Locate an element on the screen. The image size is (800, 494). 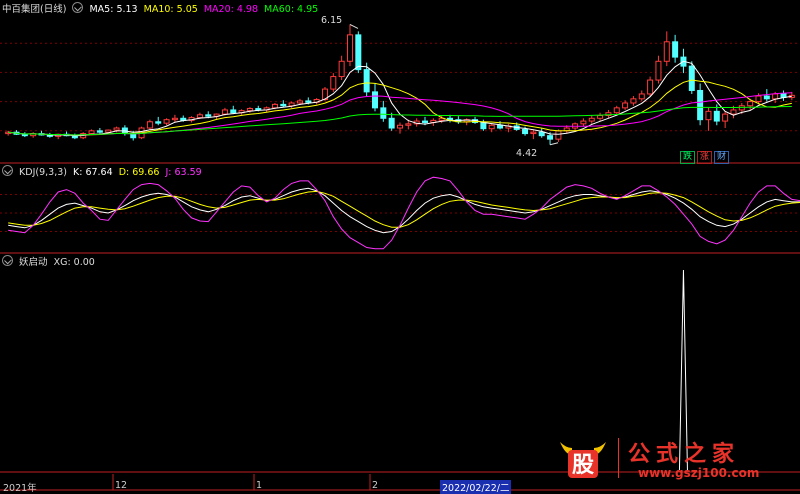
high-price-label: 6.15 is located at coordinates (332, 20).